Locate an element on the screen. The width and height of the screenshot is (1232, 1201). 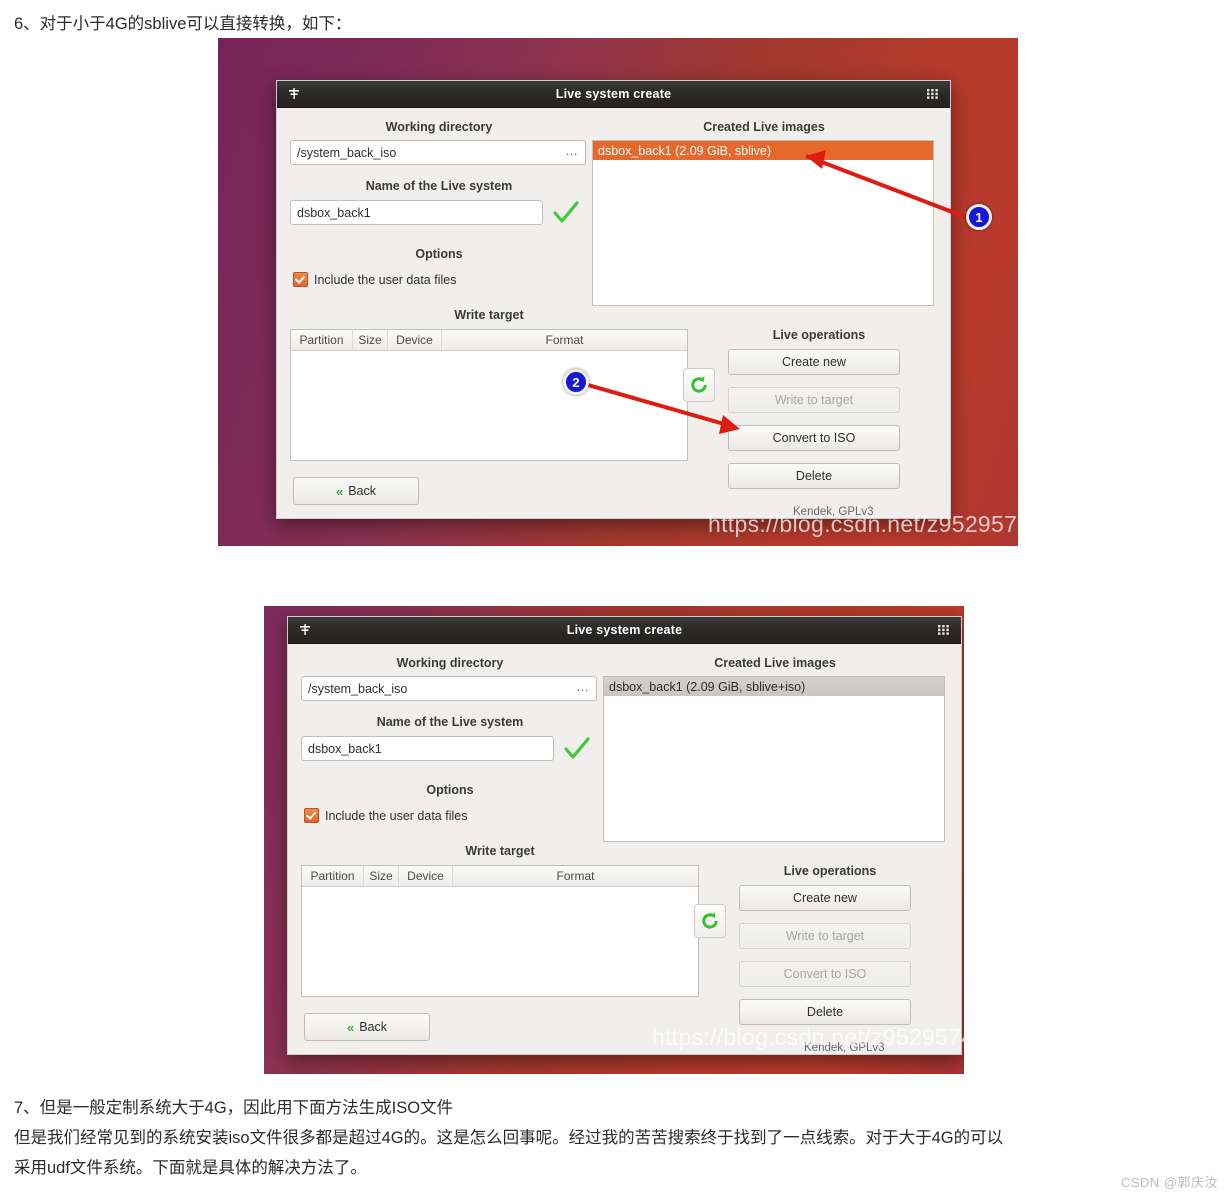
created-live-images-list: dsbox_back1 (2.09 GiB, sblive+iso) is located at coordinates (774, 759).